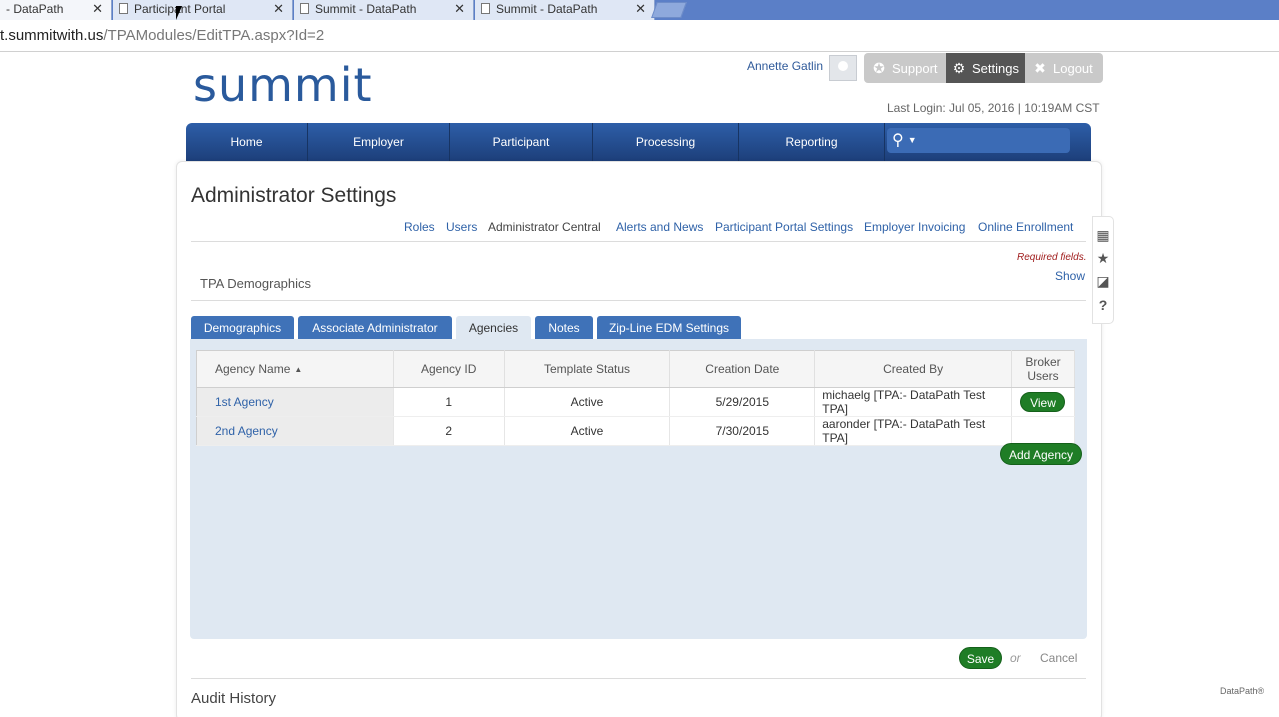 The image size is (1279, 717). What do you see at coordinates (449, 402) in the screenshot?
I see `agency-id-cell: 1` at bounding box center [449, 402].